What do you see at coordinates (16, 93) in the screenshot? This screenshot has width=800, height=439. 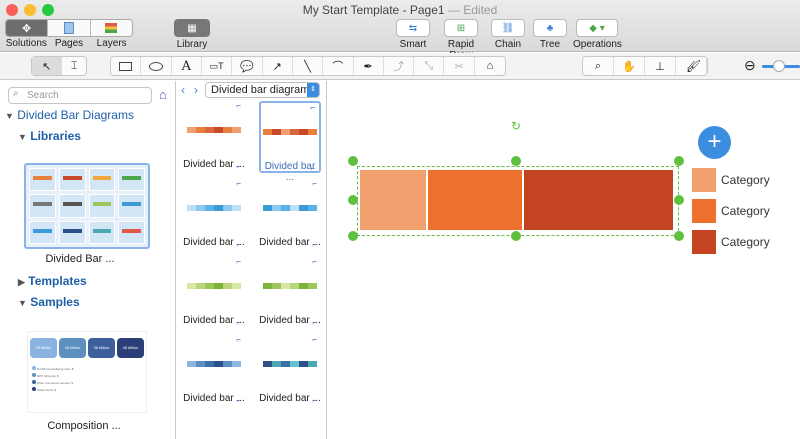 I see `search-icon: ⌕` at bounding box center [16, 93].